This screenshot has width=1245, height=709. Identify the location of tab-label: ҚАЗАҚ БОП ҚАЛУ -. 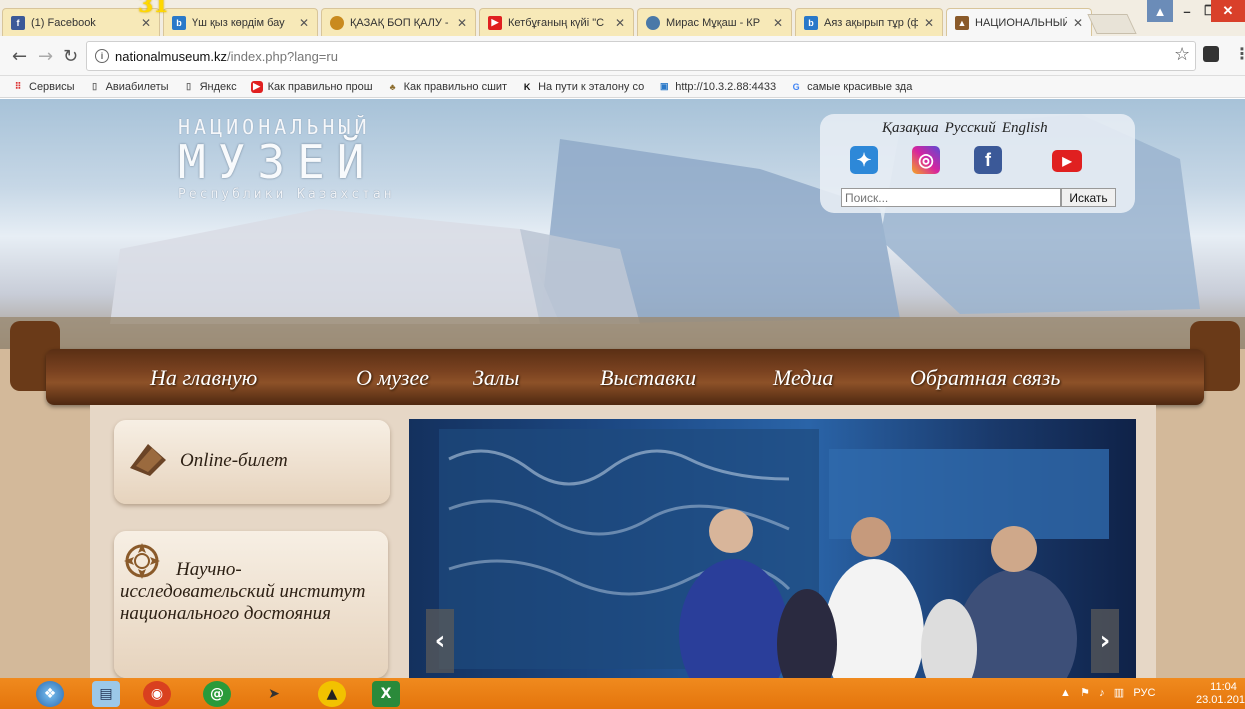
(399, 22).